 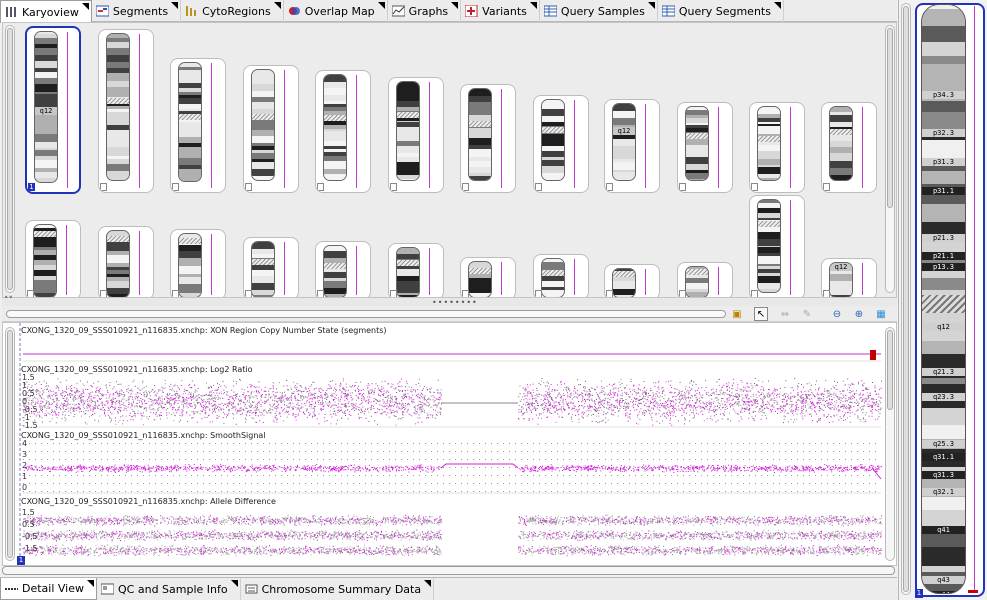 What do you see at coordinates (785, 314) in the screenshot?
I see `pan-tool-icon: ⇔` at bounding box center [785, 314].